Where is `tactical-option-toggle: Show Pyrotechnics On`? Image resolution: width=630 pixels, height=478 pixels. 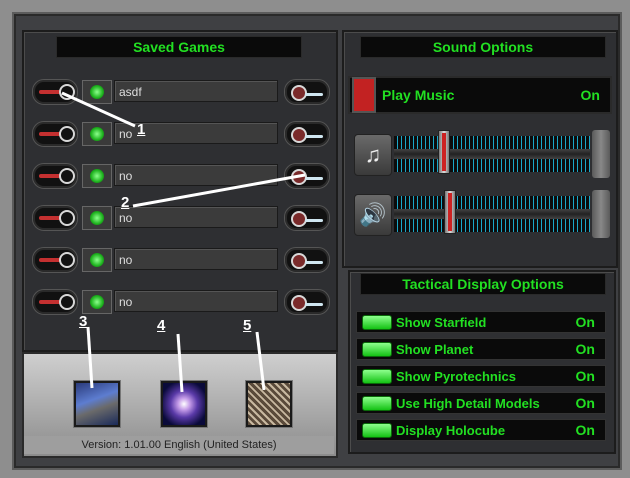
tactical-option-toggle: Show Pyrotechnics On is located at coordinates (481, 376).